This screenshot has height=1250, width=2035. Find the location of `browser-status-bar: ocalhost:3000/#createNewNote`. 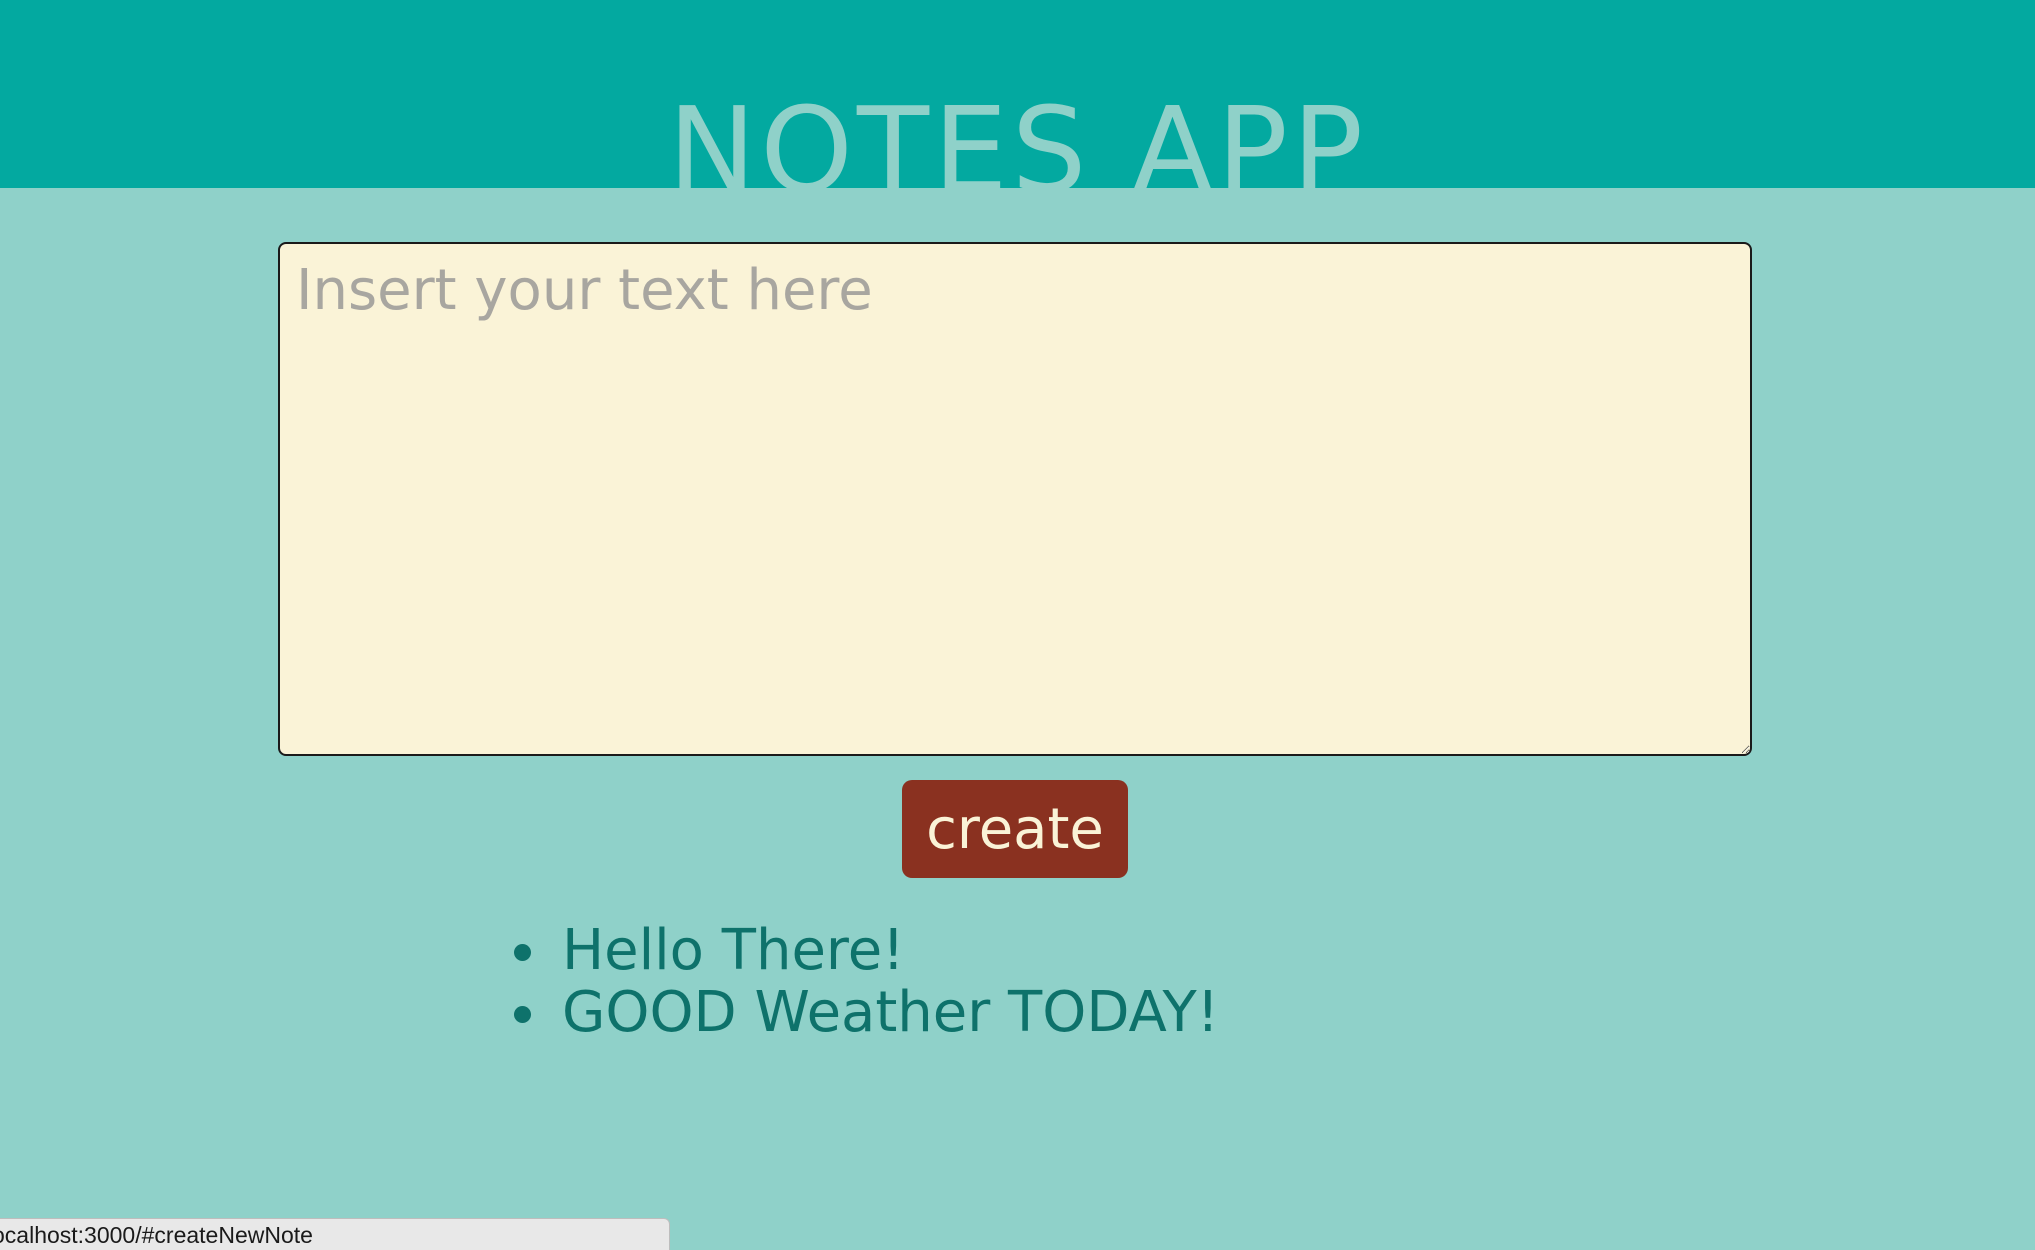

browser-status-bar: ocalhost:3000/#createNewNote is located at coordinates (335, 1234).